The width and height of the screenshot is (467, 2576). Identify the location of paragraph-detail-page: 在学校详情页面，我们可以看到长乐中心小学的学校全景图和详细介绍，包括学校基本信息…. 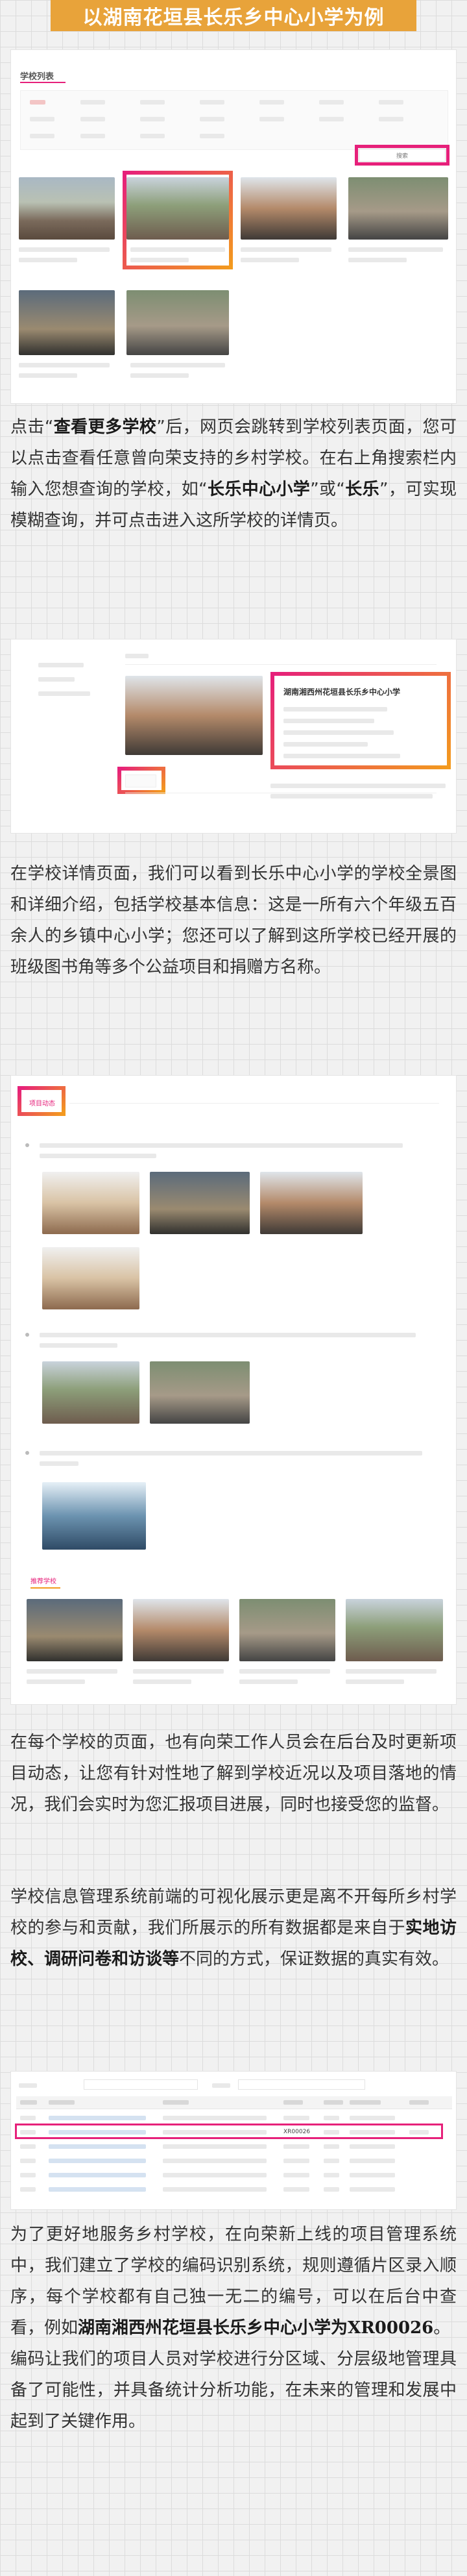
(233, 955).